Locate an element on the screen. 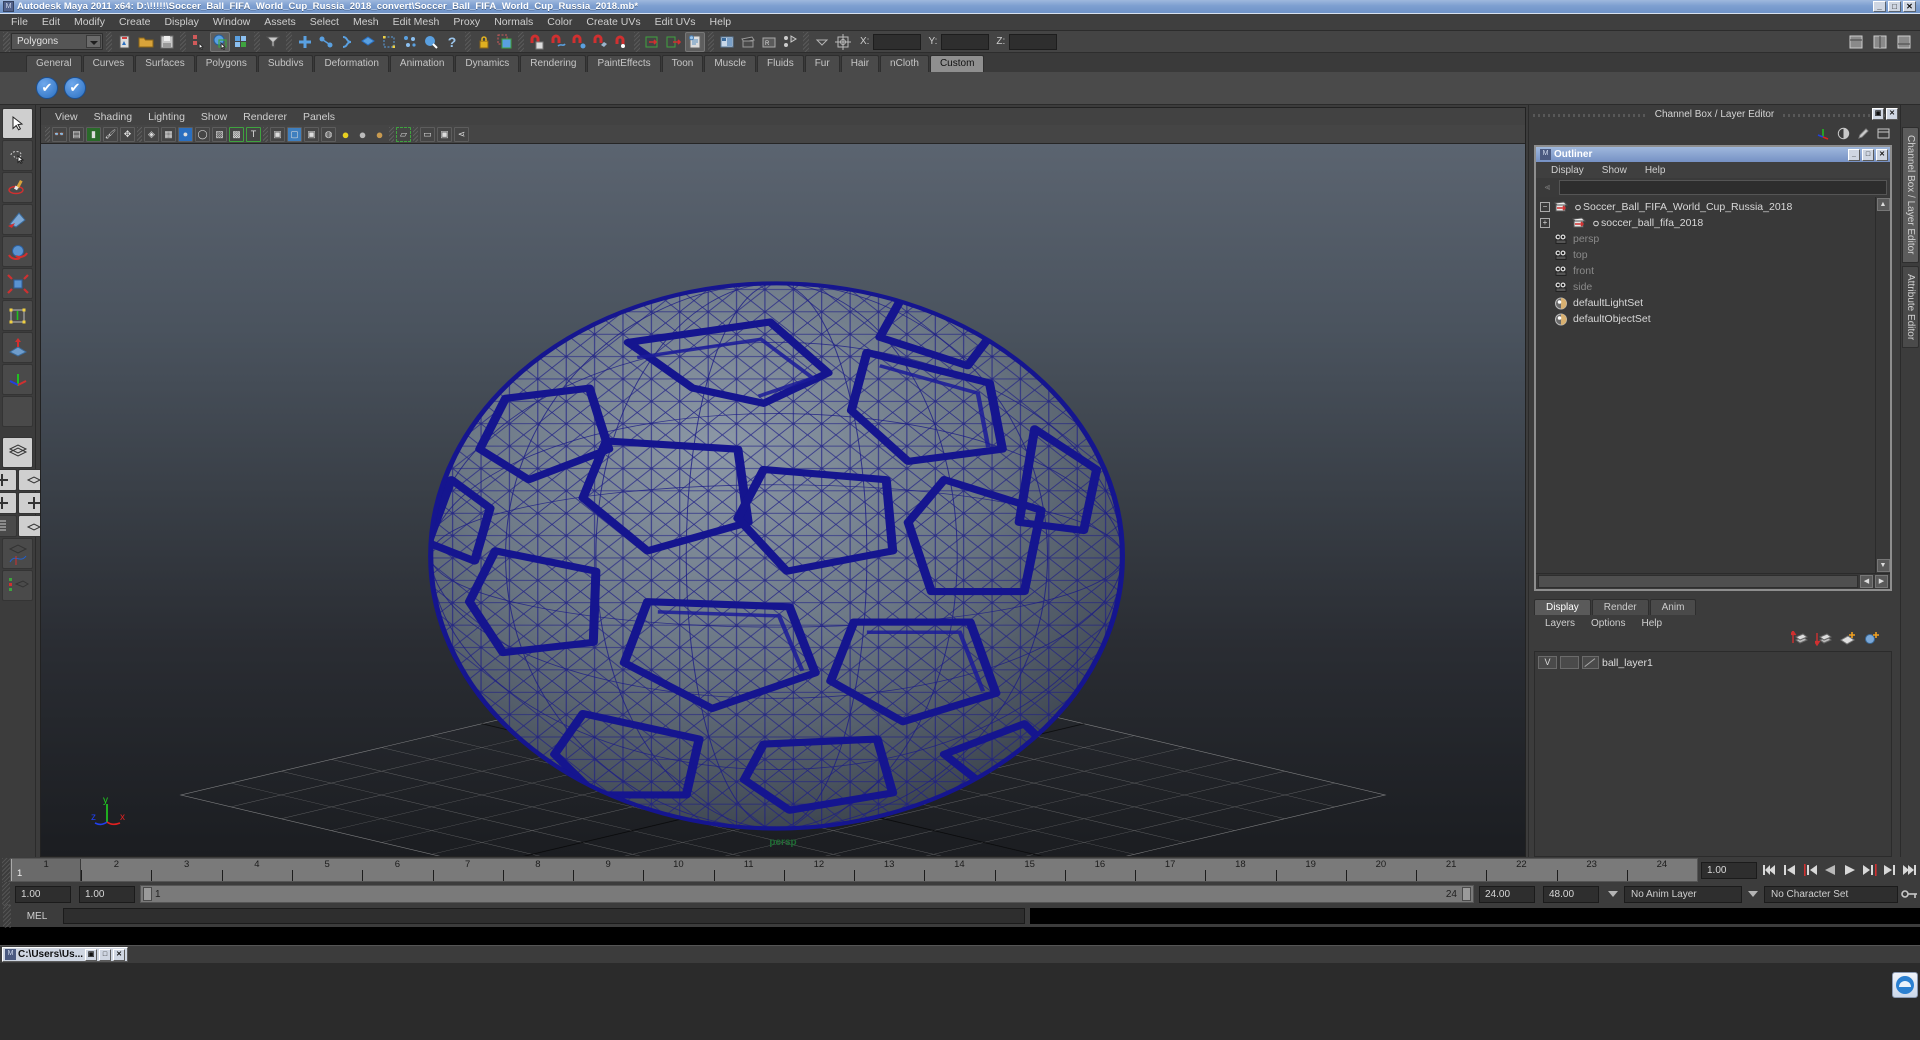 The height and width of the screenshot is (1040, 1920). script-editor-icon is located at coordinates (695, 41).